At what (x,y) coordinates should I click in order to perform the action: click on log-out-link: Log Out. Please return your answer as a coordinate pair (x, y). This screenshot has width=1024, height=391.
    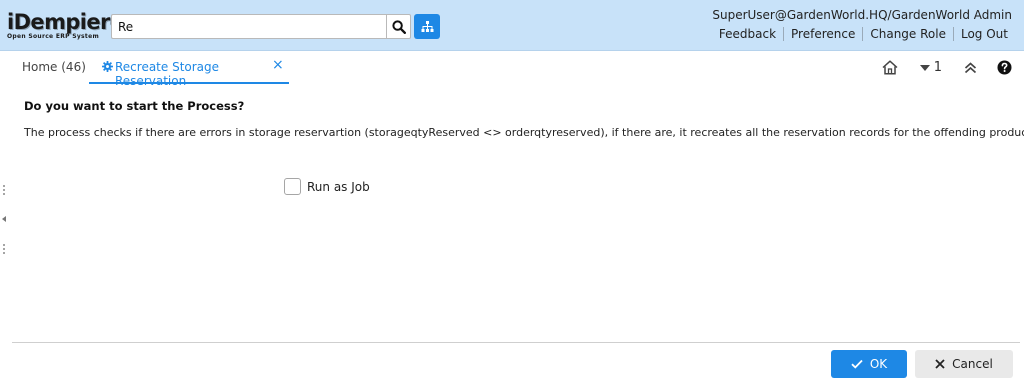
    Looking at the image, I should click on (984, 34).